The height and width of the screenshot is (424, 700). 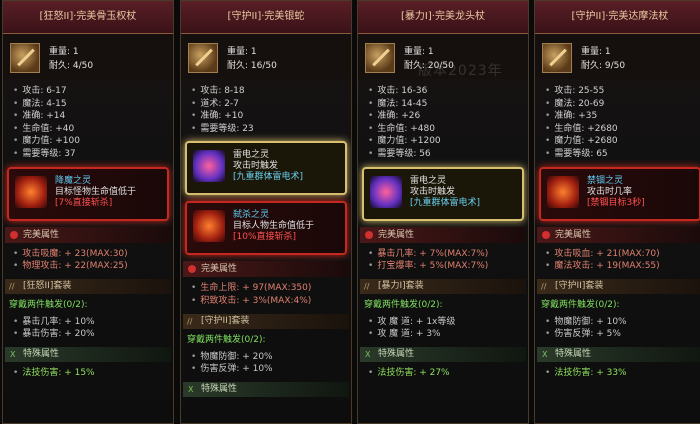 I want to click on skill-text: 禁锢之灵 攻击时几率 [禁锢目标3秒], so click(x=616, y=192).